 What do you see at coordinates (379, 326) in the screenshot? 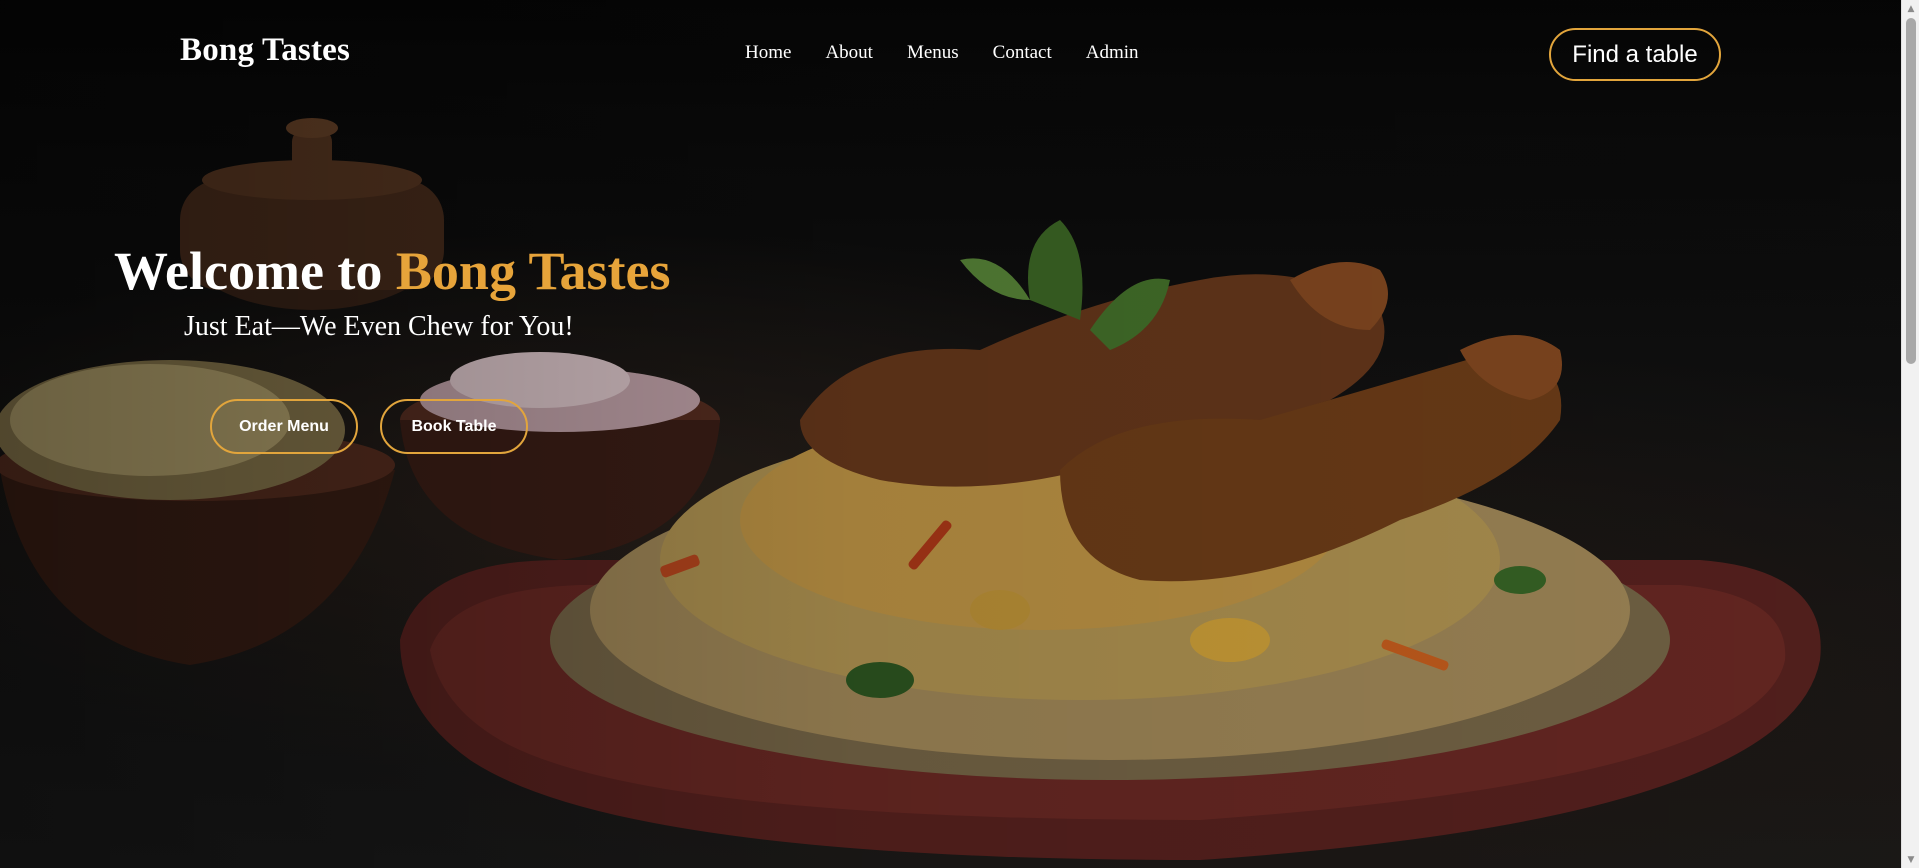
I see `hero-subtitle: Just Eat—We Even Chew for You!` at bounding box center [379, 326].